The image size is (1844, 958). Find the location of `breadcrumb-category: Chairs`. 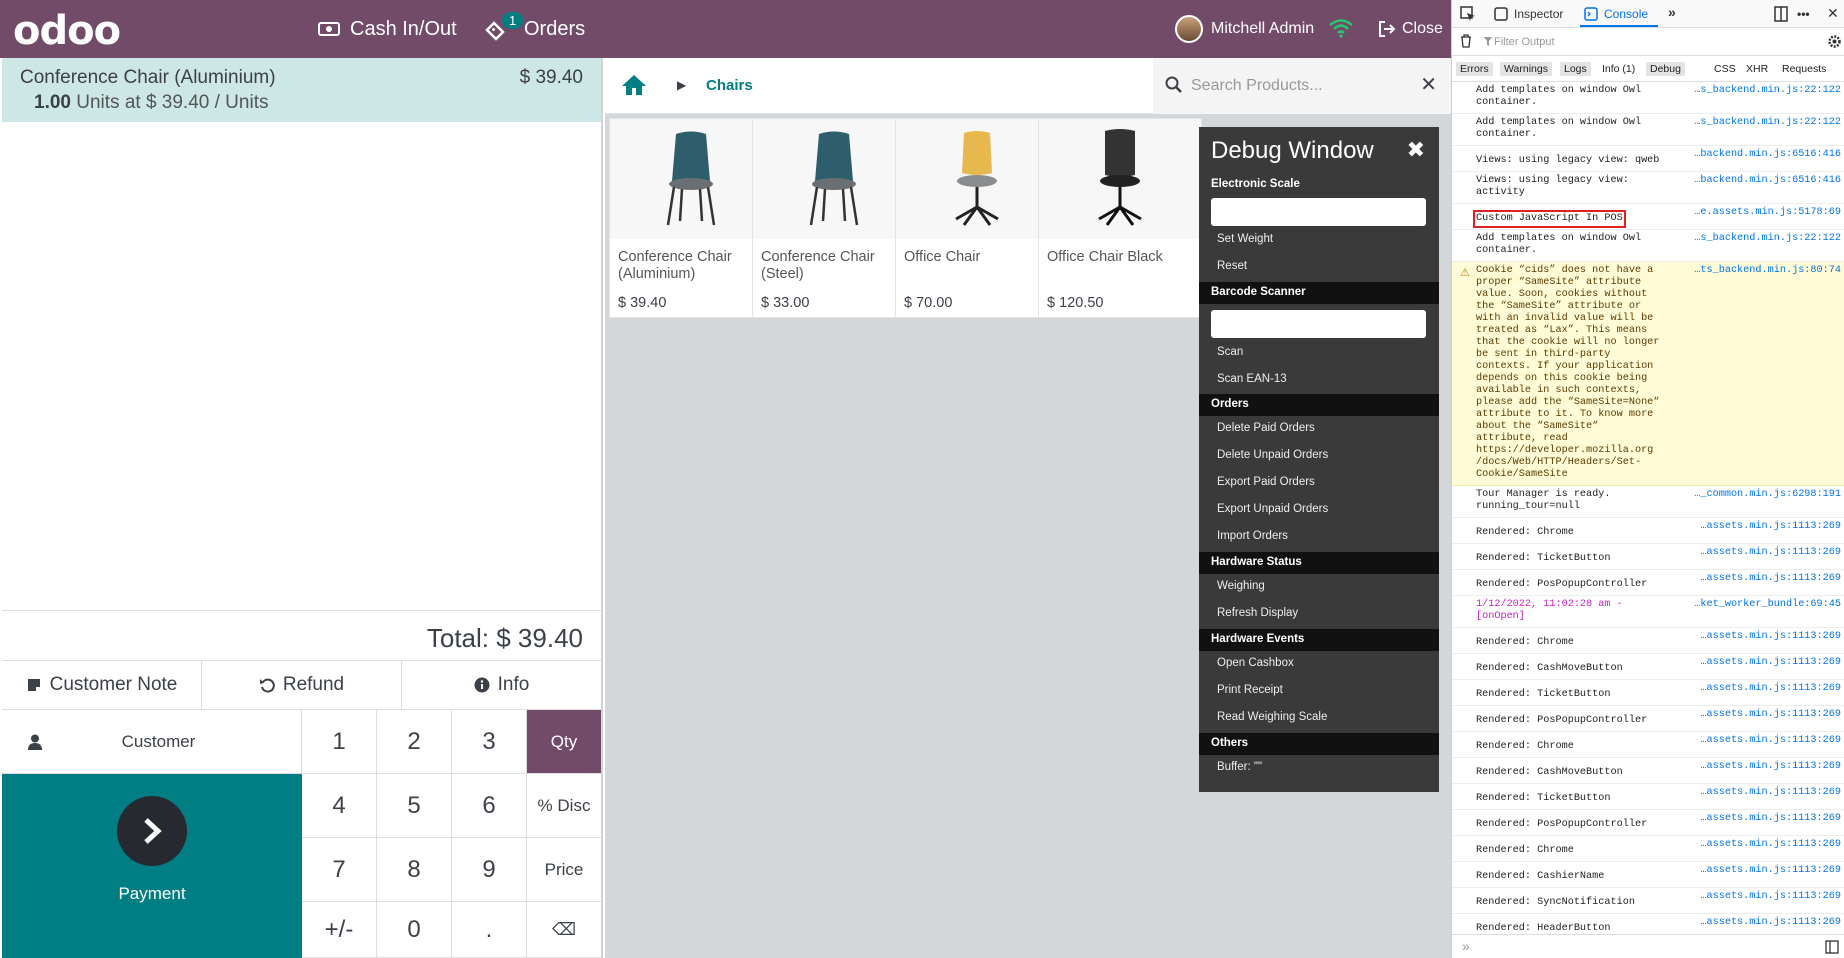

breadcrumb-category: Chairs is located at coordinates (729, 85).